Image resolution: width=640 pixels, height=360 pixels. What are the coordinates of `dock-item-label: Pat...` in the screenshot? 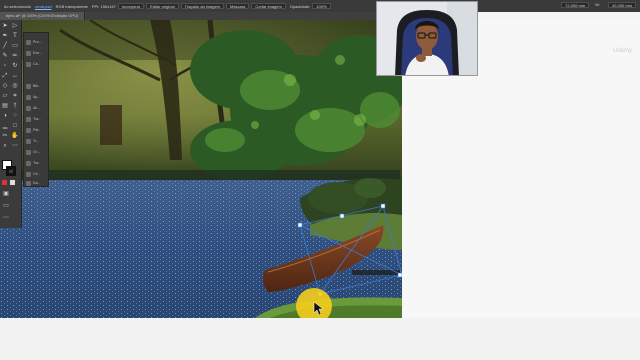 It's located at (37, 130).